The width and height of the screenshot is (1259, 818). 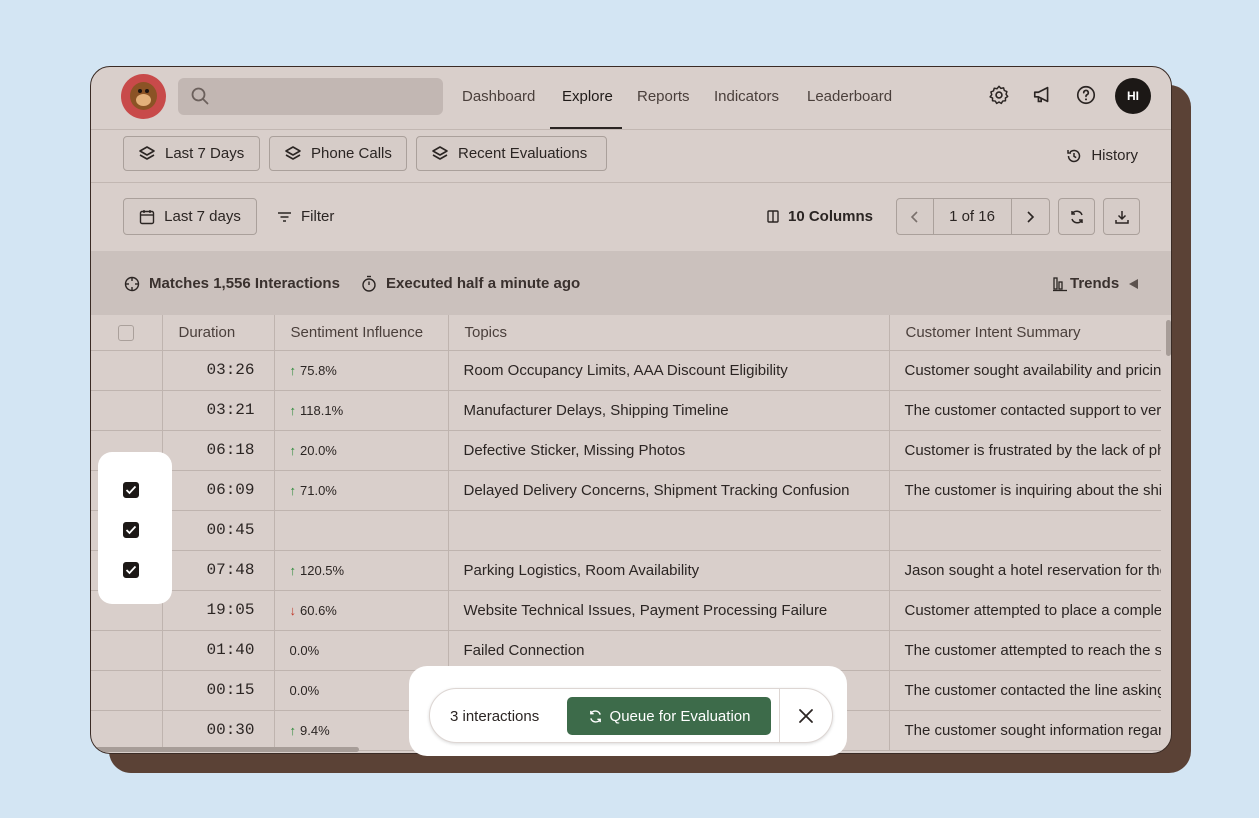 What do you see at coordinates (669, 570) in the screenshot?
I see `topics-cell: Parking Logistics, Room Availability` at bounding box center [669, 570].